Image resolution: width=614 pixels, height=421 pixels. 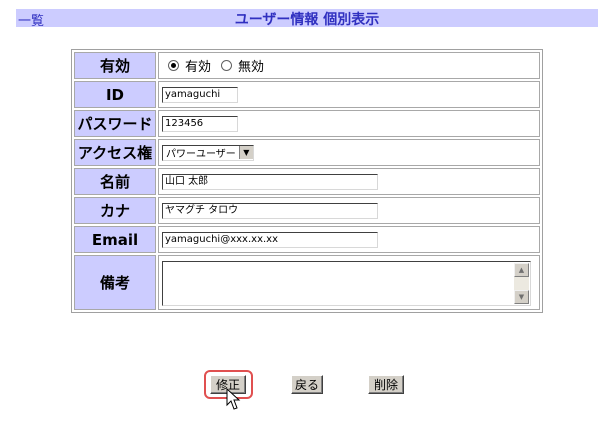 I want to click on row-enabled: 有効 有効 無効, so click(x=307, y=65).